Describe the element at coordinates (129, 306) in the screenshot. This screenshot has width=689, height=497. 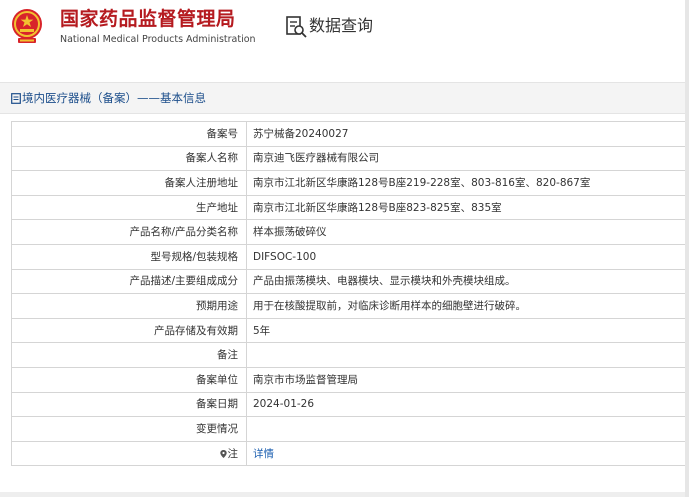
I see `row-label: 预期用途` at that location.